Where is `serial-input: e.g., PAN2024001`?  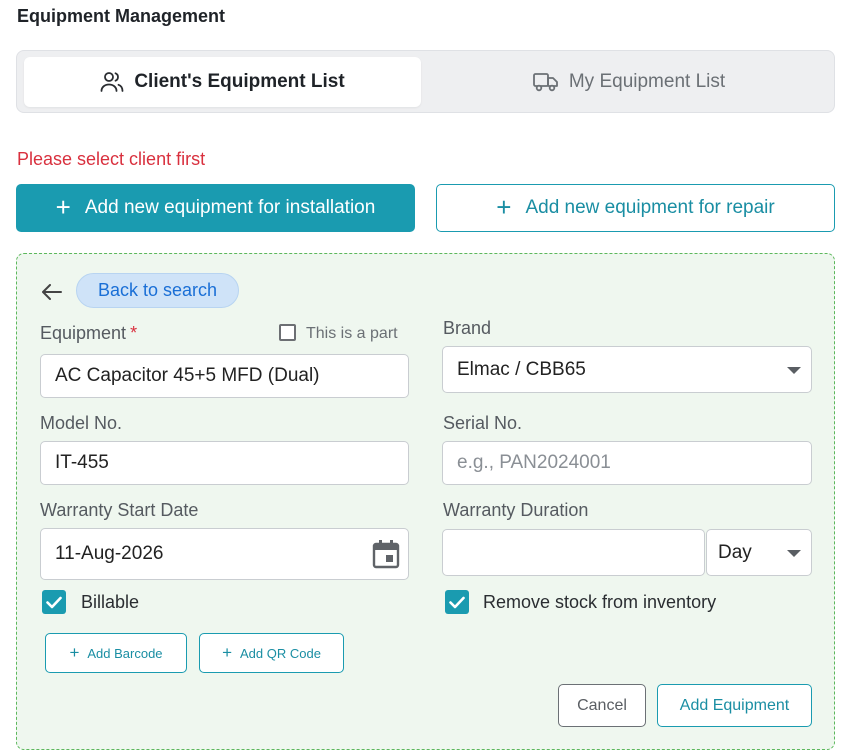 serial-input: e.g., PAN2024001 is located at coordinates (627, 463).